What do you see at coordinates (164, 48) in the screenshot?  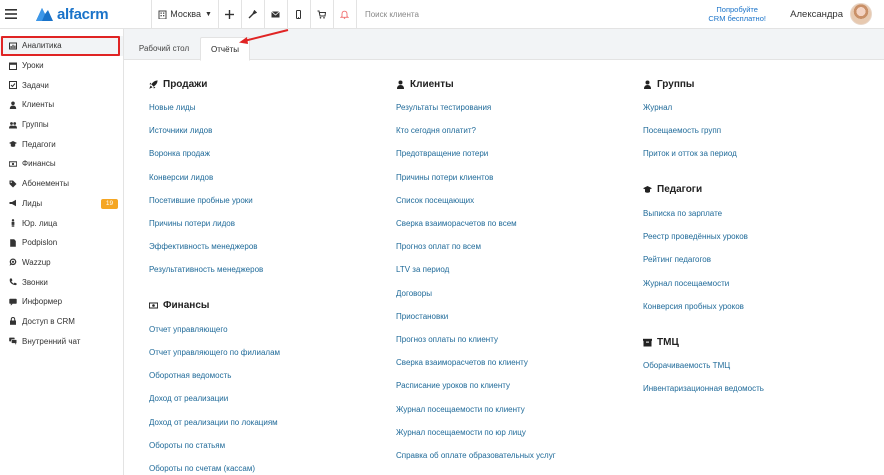 I see `tab-desktop: Рабочий стол` at bounding box center [164, 48].